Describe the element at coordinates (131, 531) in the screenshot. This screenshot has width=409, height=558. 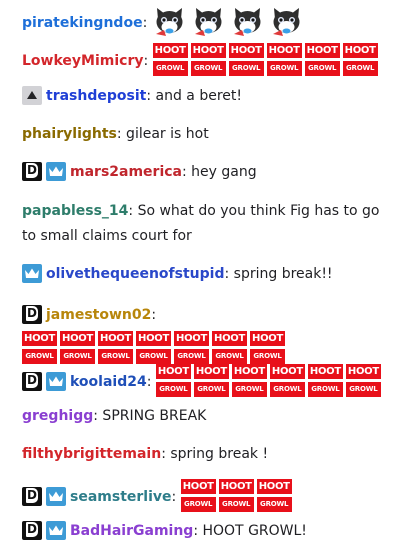
I see `chat-username: BadHairGaming` at that location.